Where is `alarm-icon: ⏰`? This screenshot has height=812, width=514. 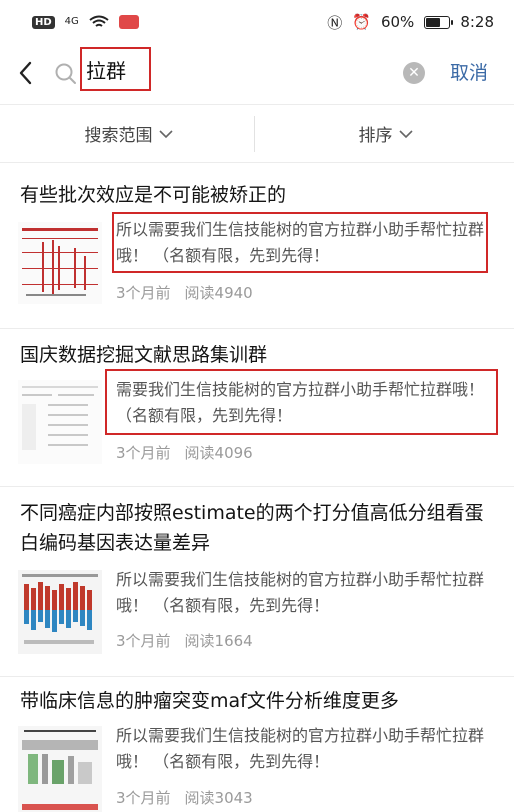
alarm-icon: ⏰ is located at coordinates (361, 22).